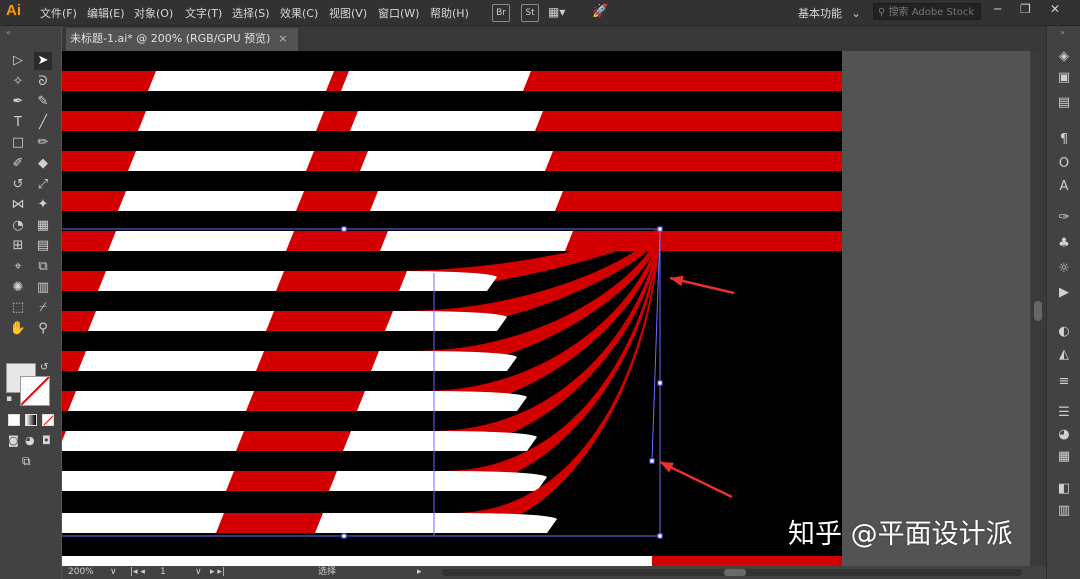  I want to click on eyedropper-tool-icon: ⌖, so click(18, 267).